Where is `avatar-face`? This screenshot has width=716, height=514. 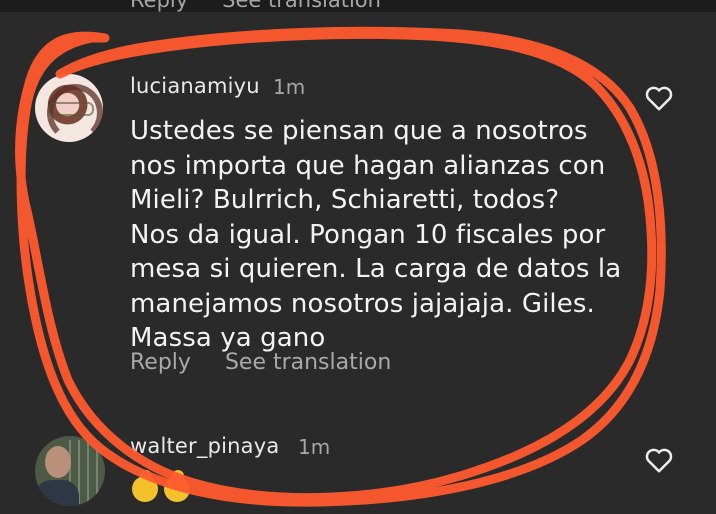 avatar-face is located at coordinates (58, 462).